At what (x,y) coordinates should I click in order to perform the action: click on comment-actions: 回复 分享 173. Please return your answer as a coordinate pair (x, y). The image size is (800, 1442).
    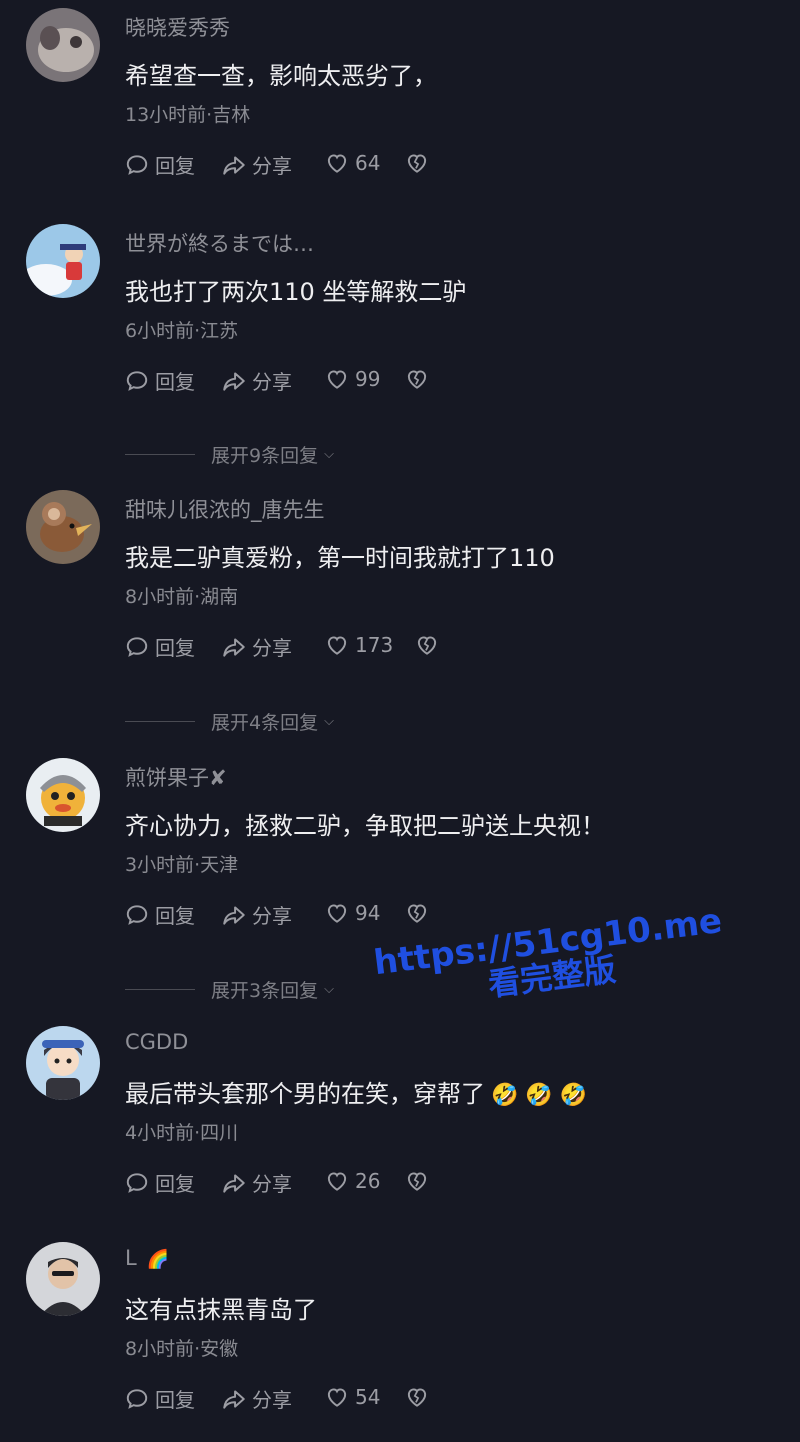
    Looking at the image, I should click on (344, 648).